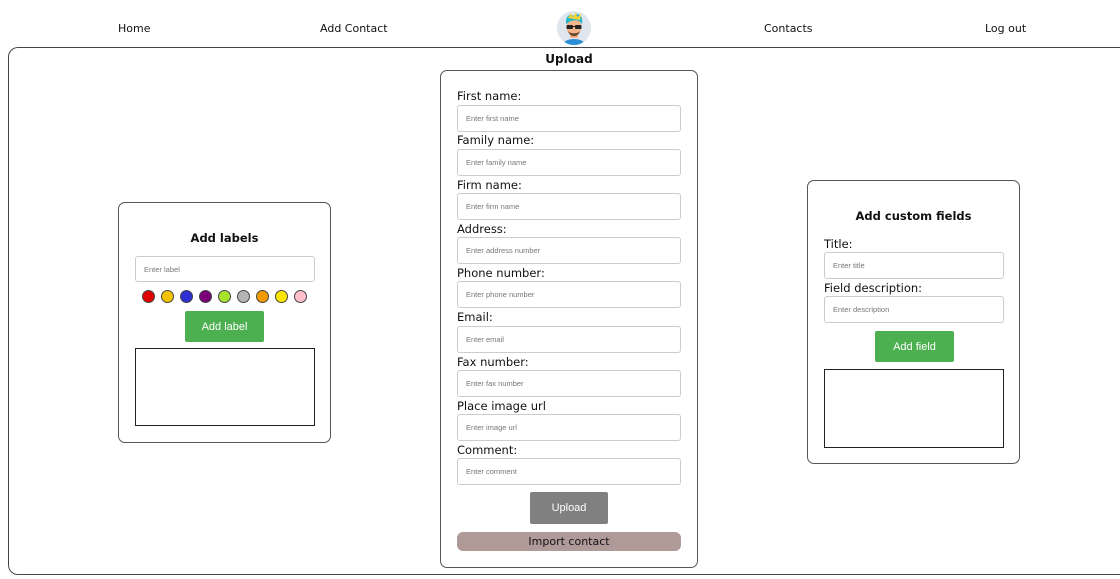  What do you see at coordinates (788, 28) in the screenshot?
I see `nav-contacts-link: Contacts` at bounding box center [788, 28].